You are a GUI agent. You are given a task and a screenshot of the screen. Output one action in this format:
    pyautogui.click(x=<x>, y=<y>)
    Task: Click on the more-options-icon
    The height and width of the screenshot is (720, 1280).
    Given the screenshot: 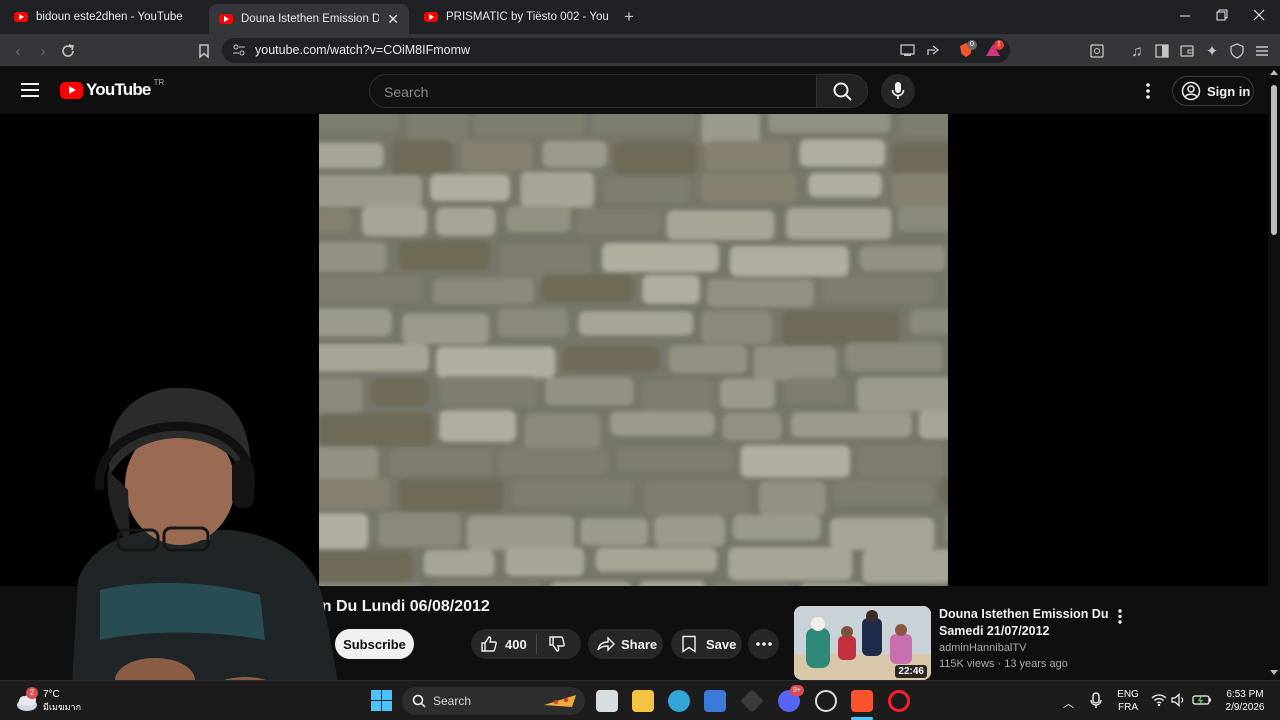 What is the action you would take?
    pyautogui.click(x=1148, y=91)
    